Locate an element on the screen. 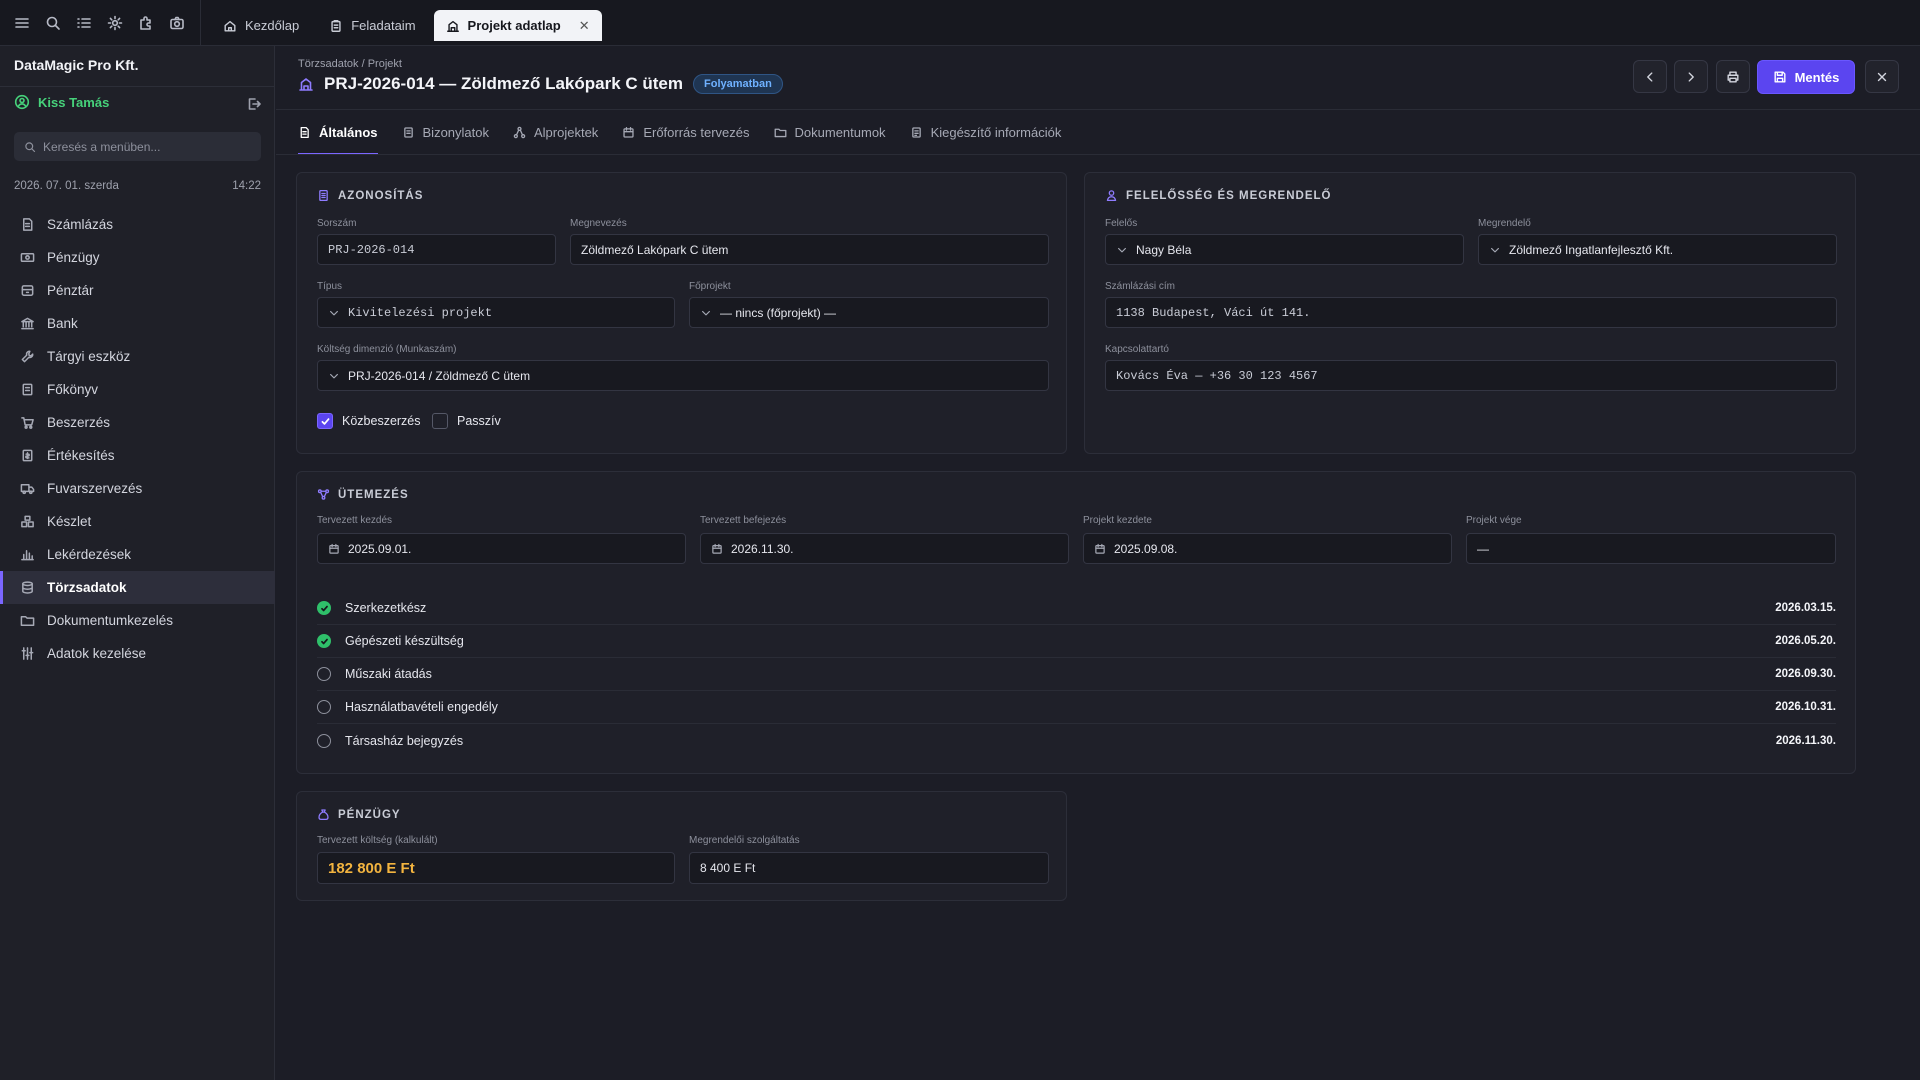  tab-general: Általános is located at coordinates (338, 132).